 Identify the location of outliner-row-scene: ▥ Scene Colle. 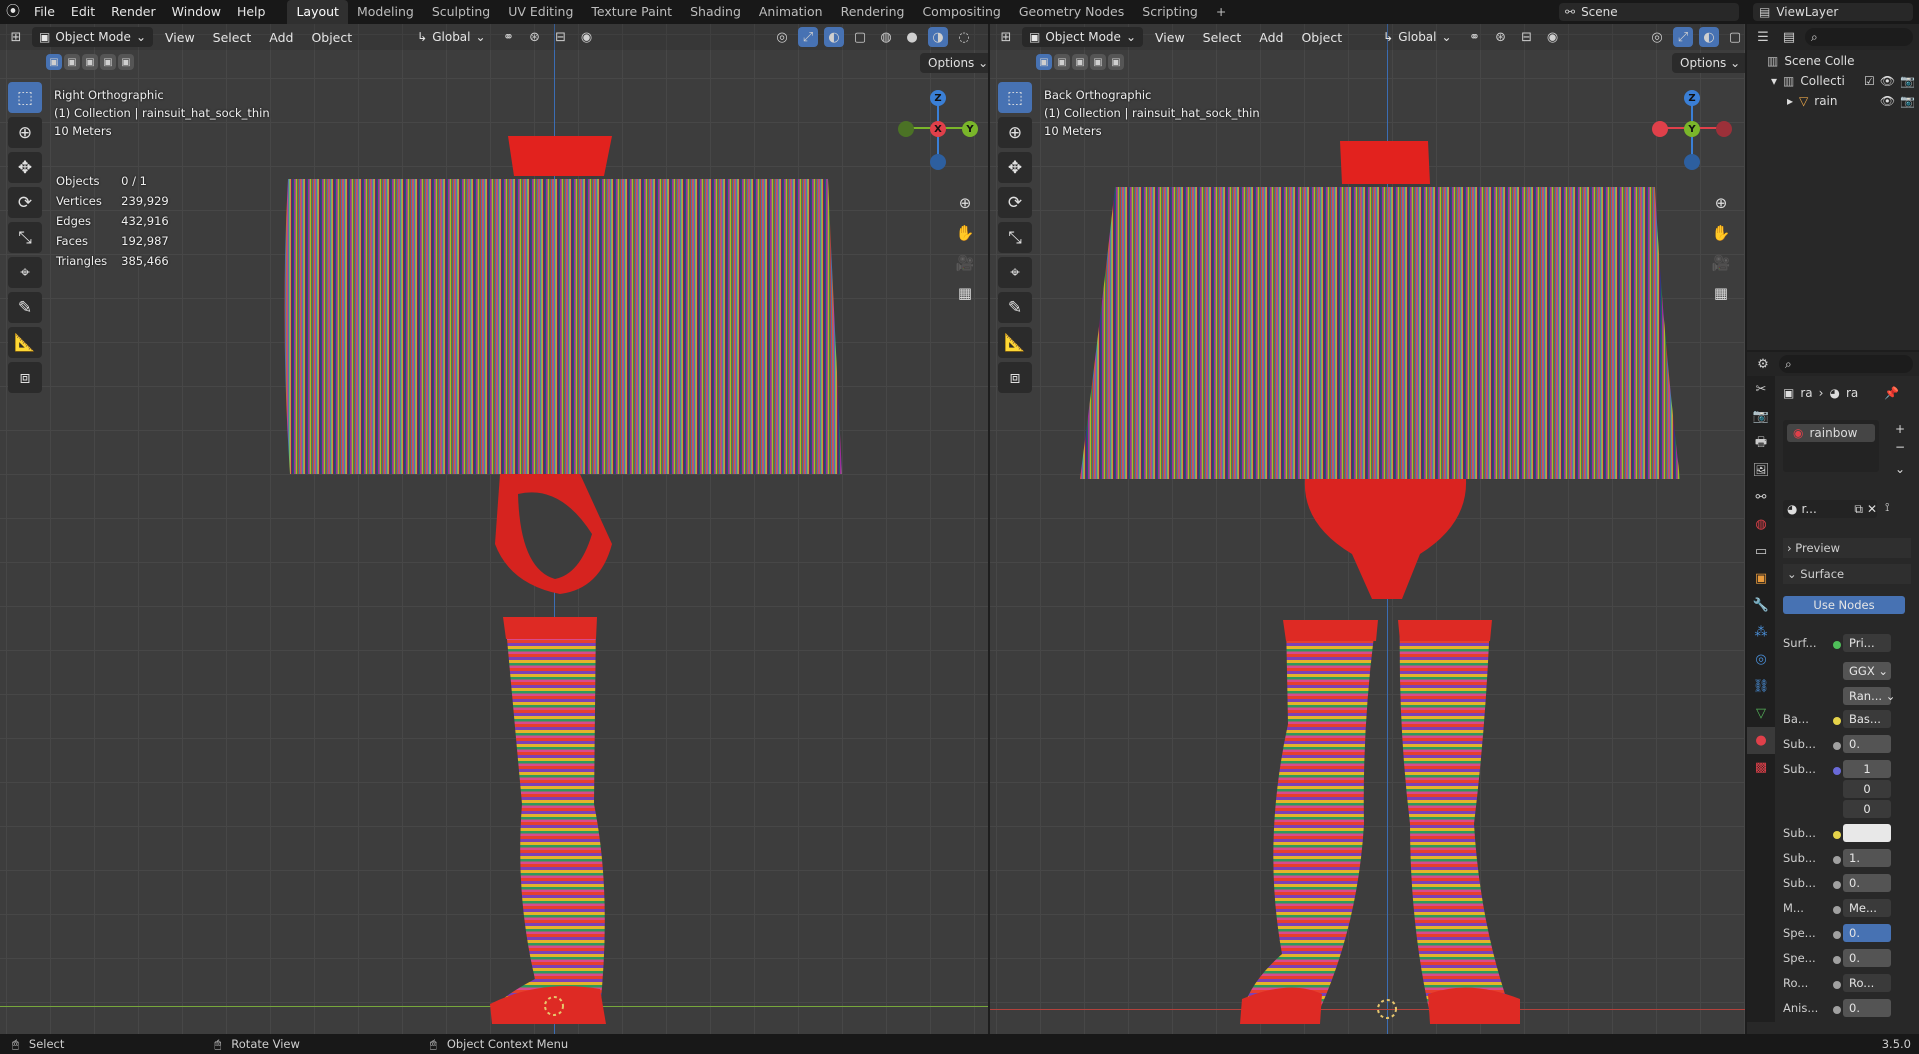
(1811, 61).